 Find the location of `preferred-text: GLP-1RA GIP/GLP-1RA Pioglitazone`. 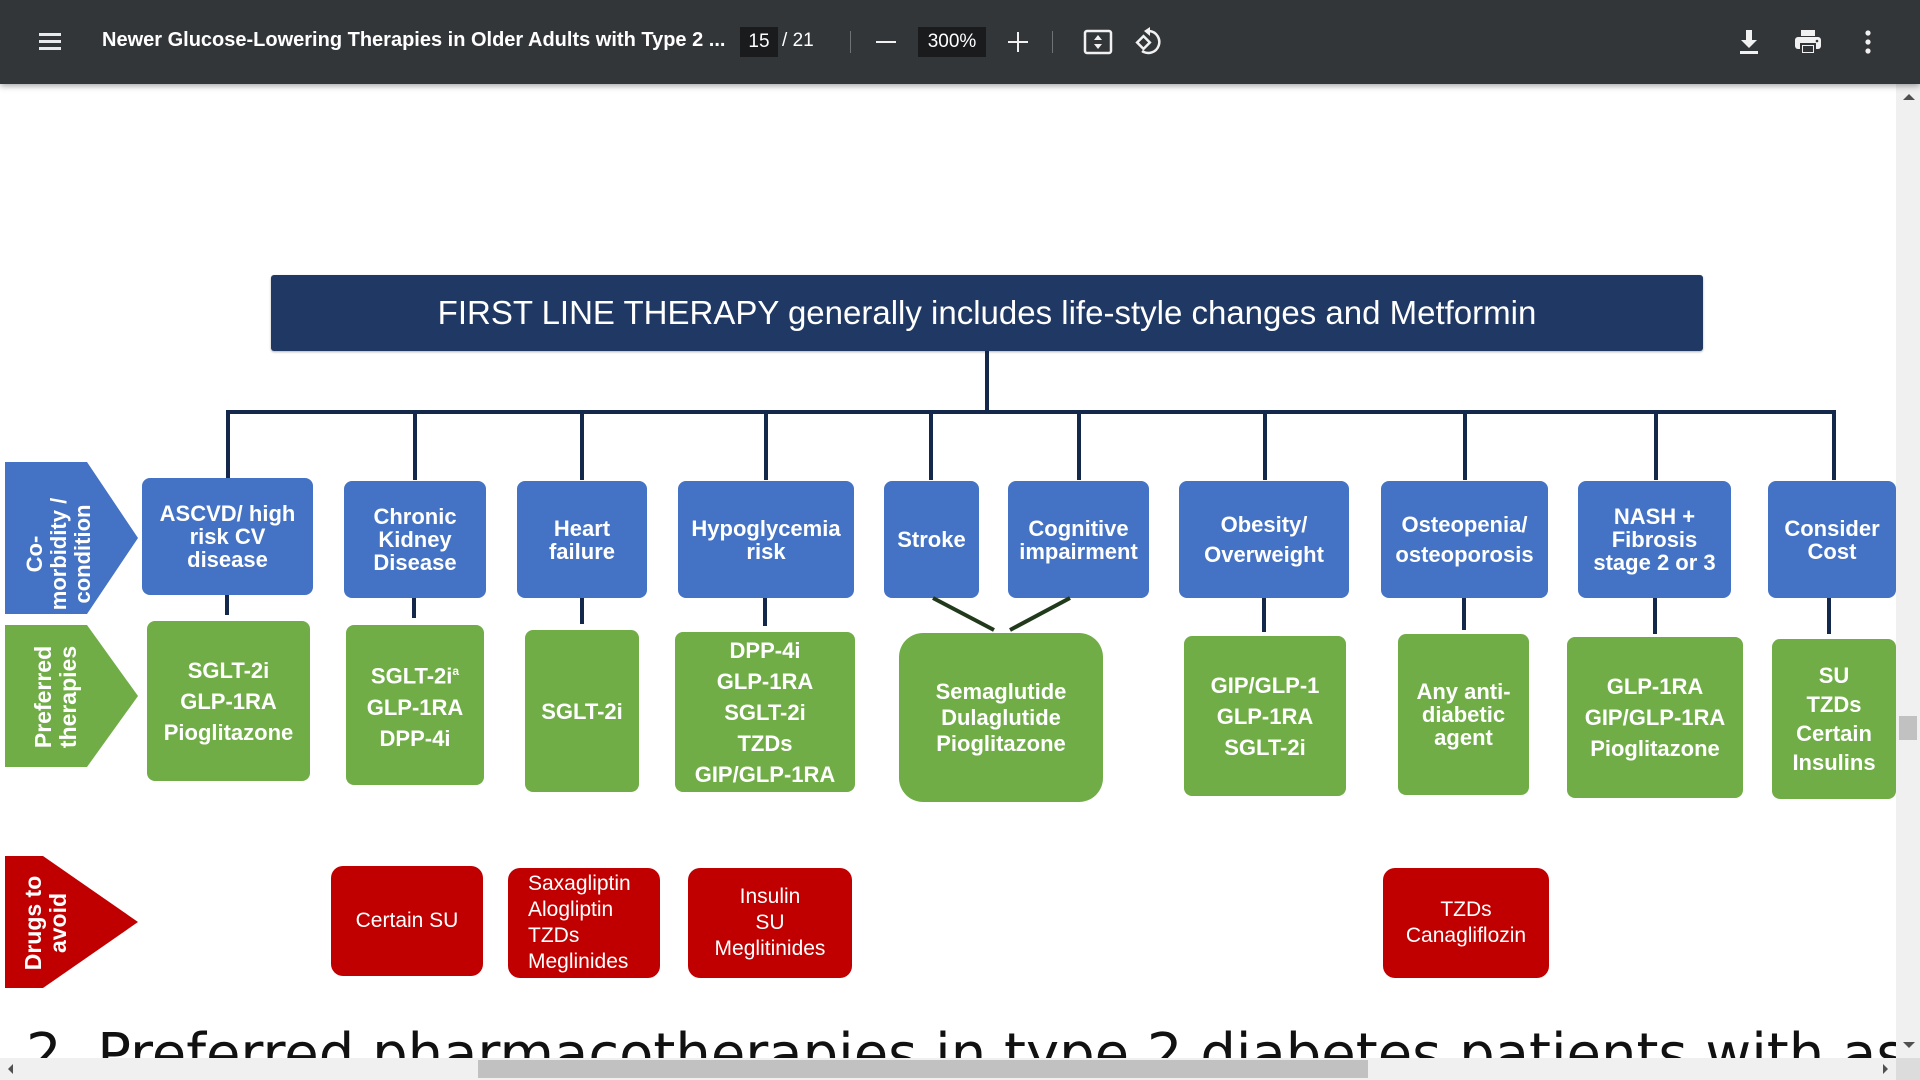

preferred-text: GLP-1RA GIP/GLP-1RA Pioglitazone is located at coordinates (1655, 717).